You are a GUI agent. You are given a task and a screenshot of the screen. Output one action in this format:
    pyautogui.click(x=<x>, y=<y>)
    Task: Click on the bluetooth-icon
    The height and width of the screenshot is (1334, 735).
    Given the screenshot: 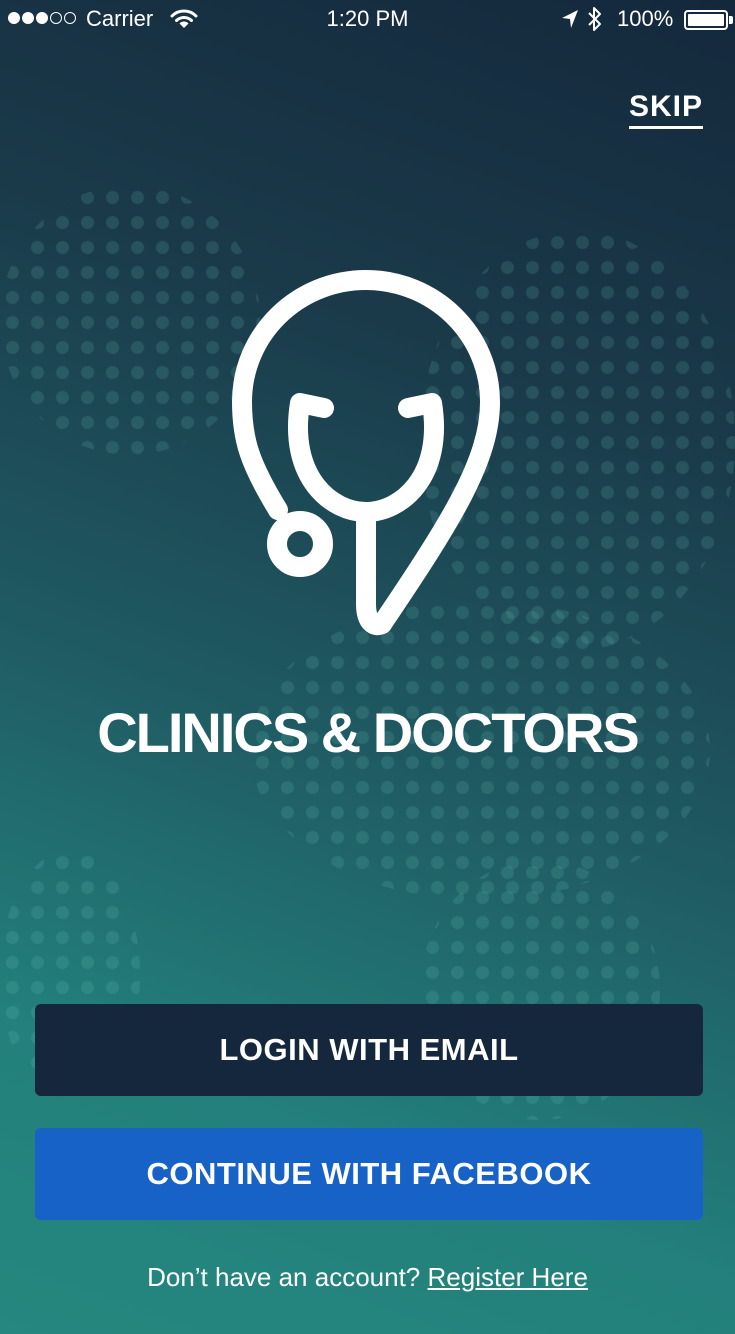 What is the action you would take?
    pyautogui.click(x=594, y=19)
    